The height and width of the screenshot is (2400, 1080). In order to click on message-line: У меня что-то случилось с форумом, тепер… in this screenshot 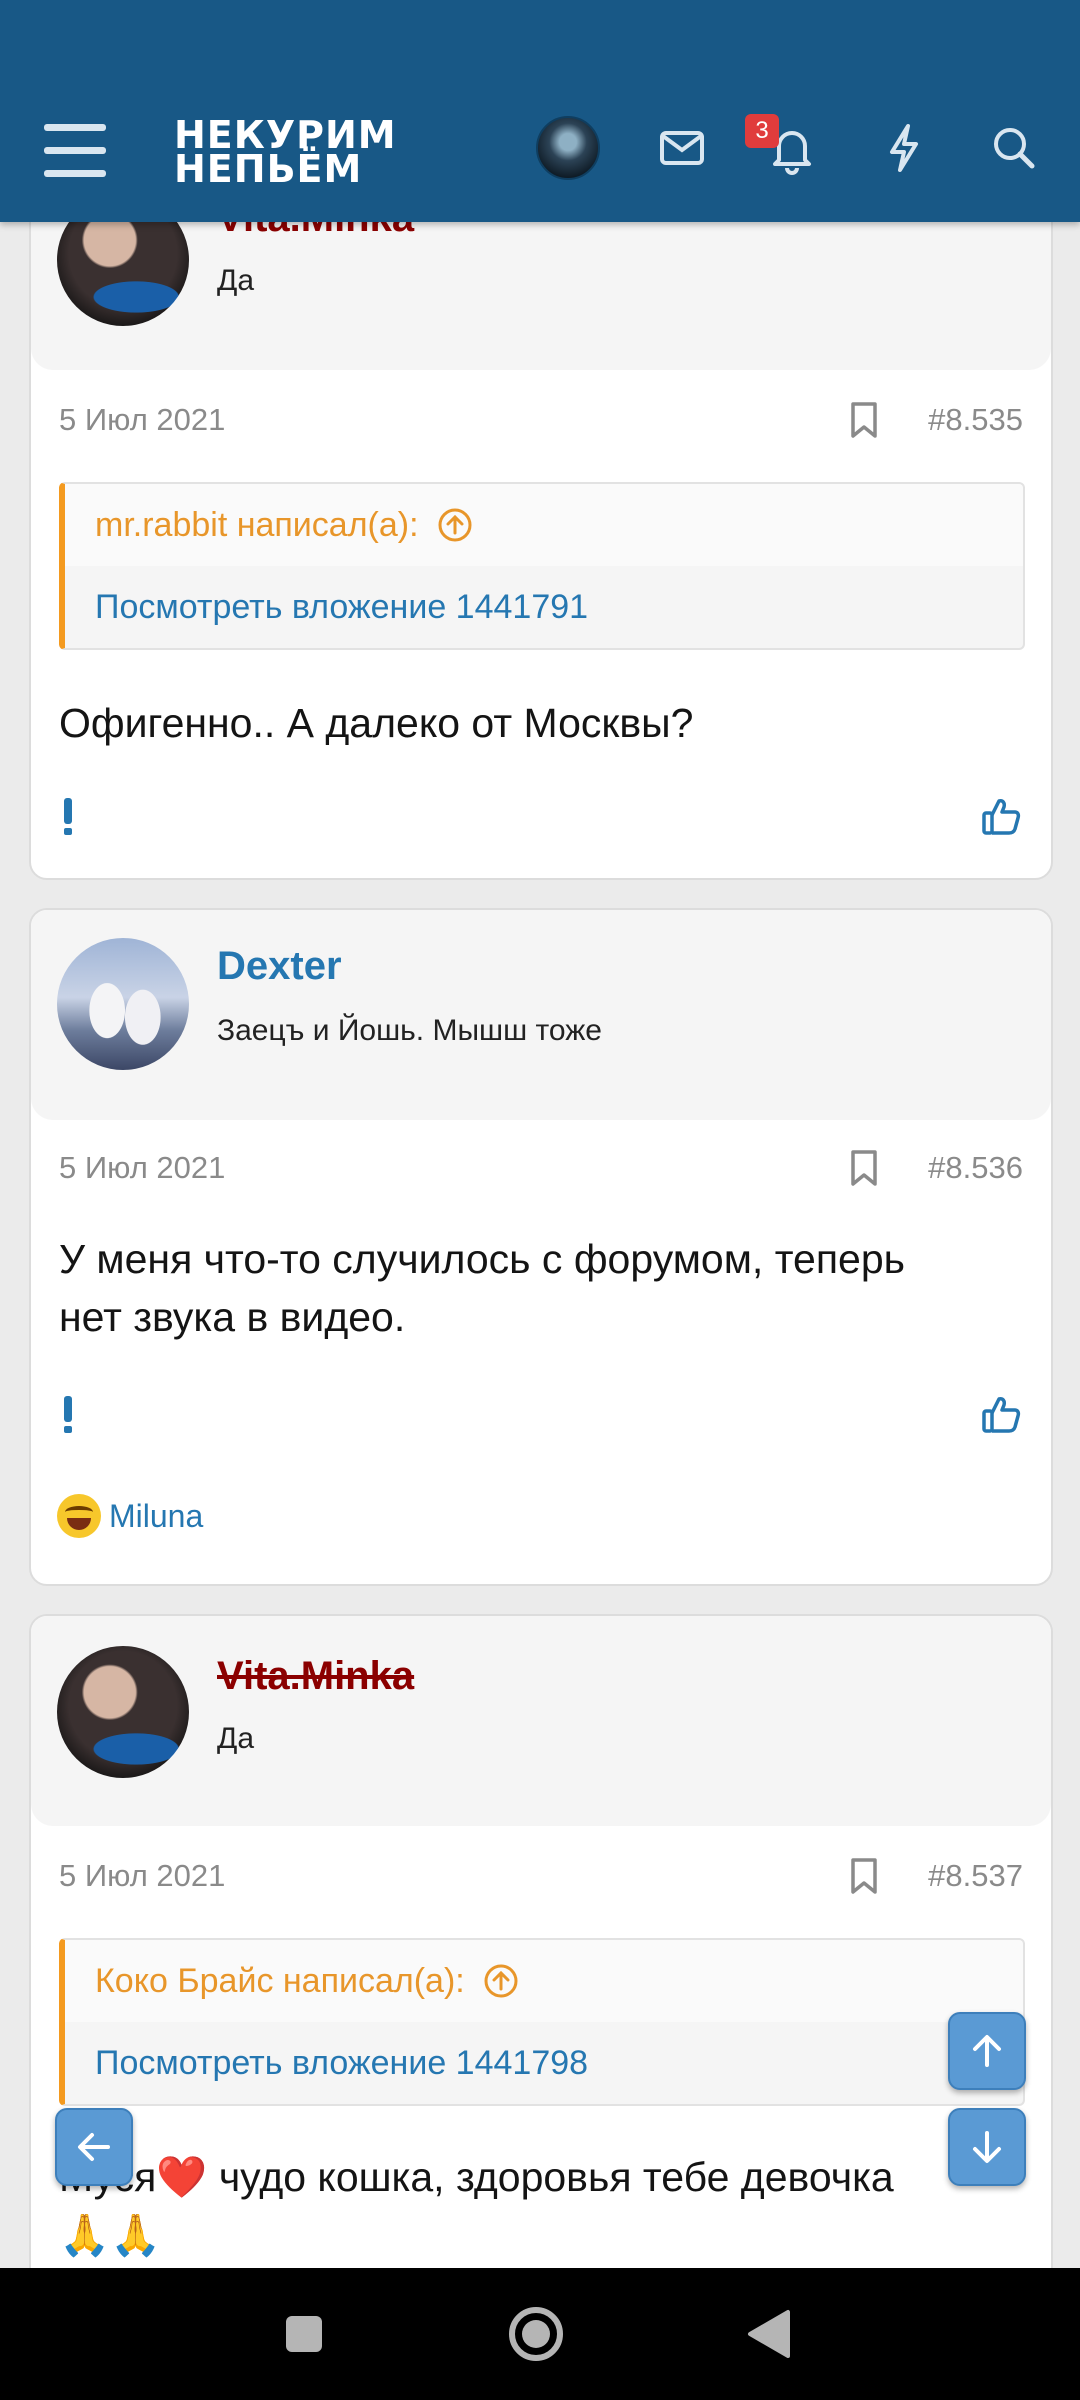, I will do `click(482, 1259)`.